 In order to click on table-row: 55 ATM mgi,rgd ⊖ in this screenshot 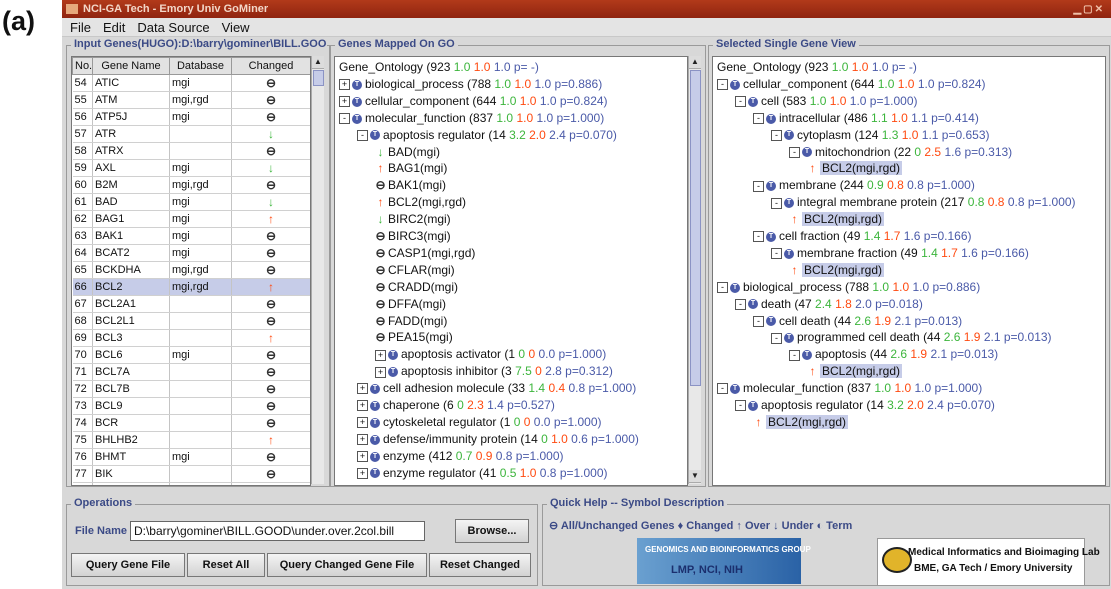, I will do `click(191, 100)`.